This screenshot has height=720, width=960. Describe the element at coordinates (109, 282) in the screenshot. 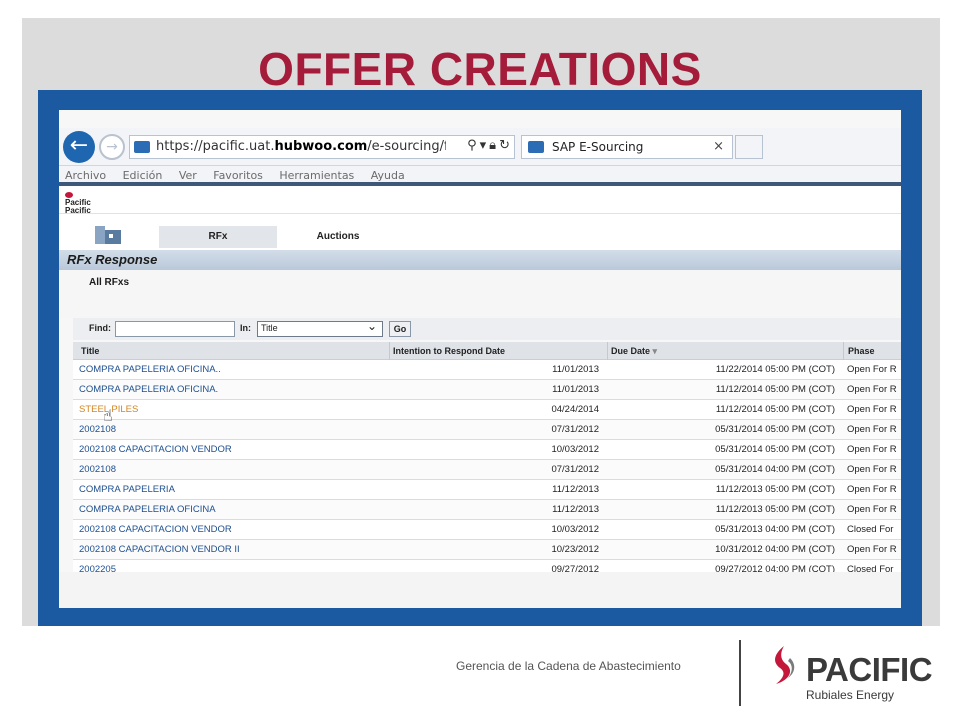

I see `sub-title: All RFxs` at that location.